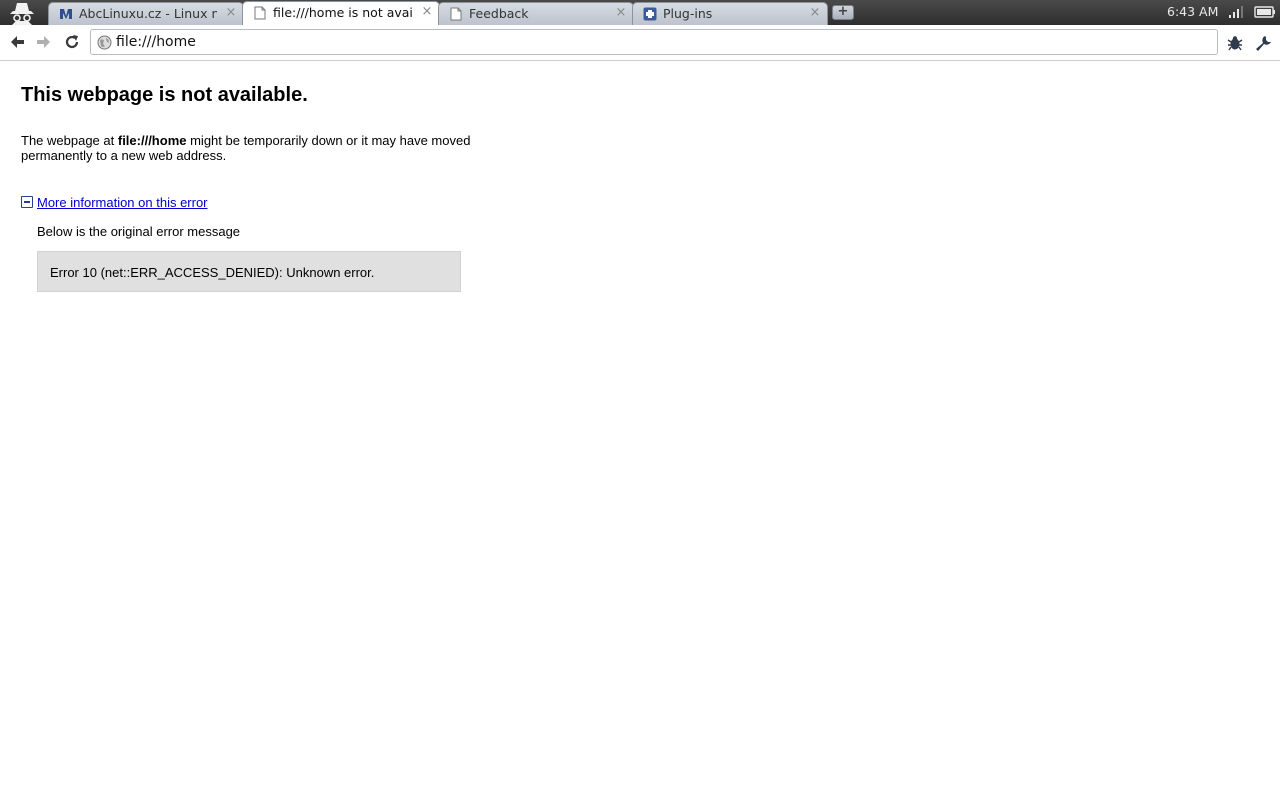 The width and height of the screenshot is (1280, 800). What do you see at coordinates (1263, 43) in the screenshot?
I see `wrench-menu-icon` at bounding box center [1263, 43].